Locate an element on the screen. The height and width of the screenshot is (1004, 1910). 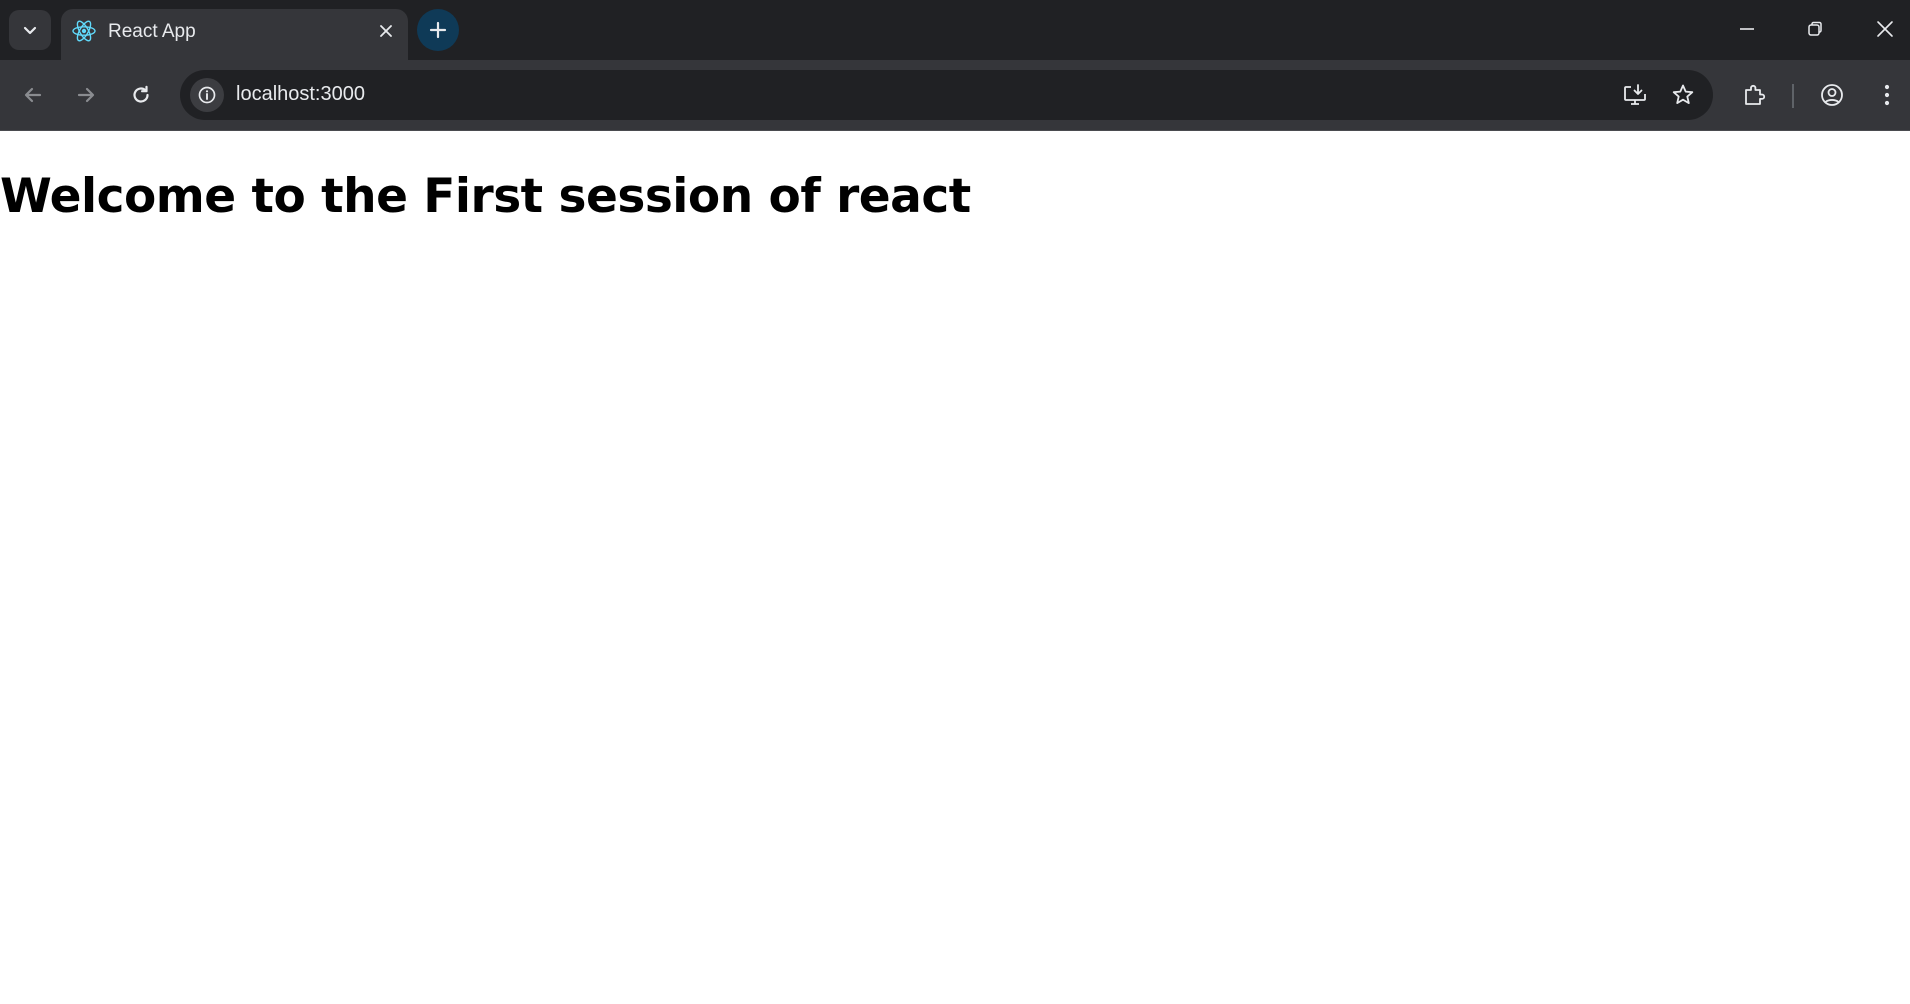
star-icon is located at coordinates (1683, 95).